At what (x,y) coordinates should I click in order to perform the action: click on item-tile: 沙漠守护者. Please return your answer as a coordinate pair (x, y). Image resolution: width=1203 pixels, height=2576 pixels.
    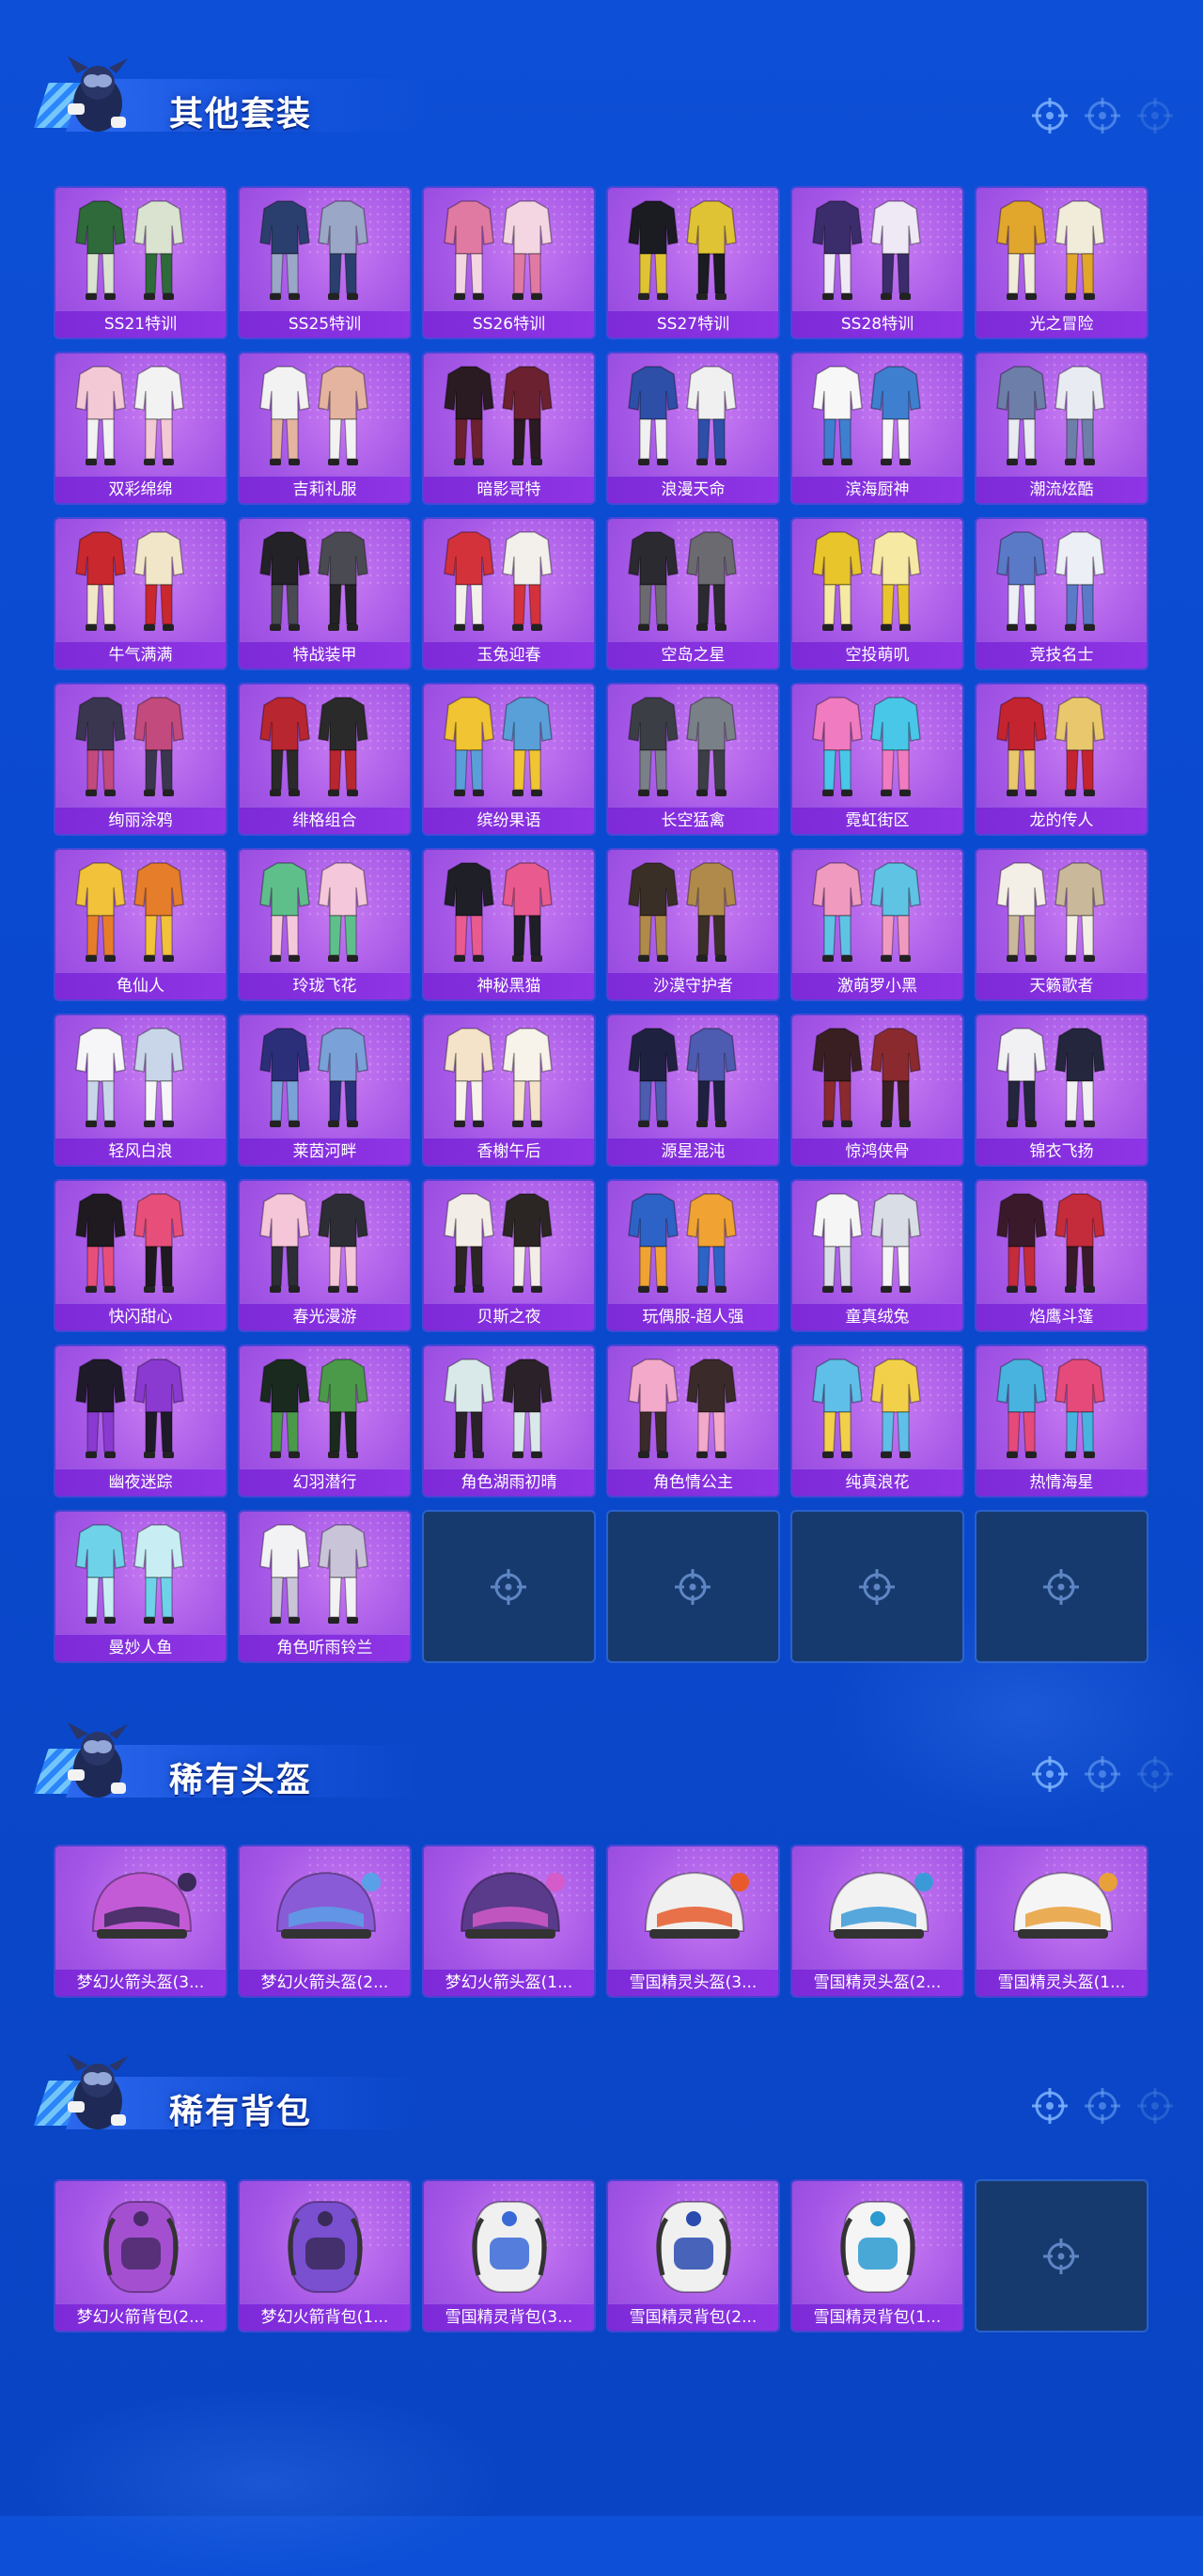
    Looking at the image, I should click on (693, 925).